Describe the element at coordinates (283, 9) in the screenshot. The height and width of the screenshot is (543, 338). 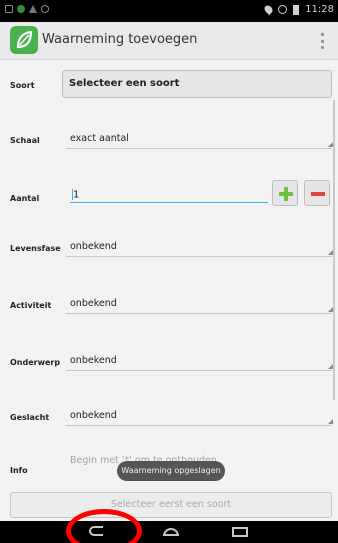
I see `sync-icon` at that location.